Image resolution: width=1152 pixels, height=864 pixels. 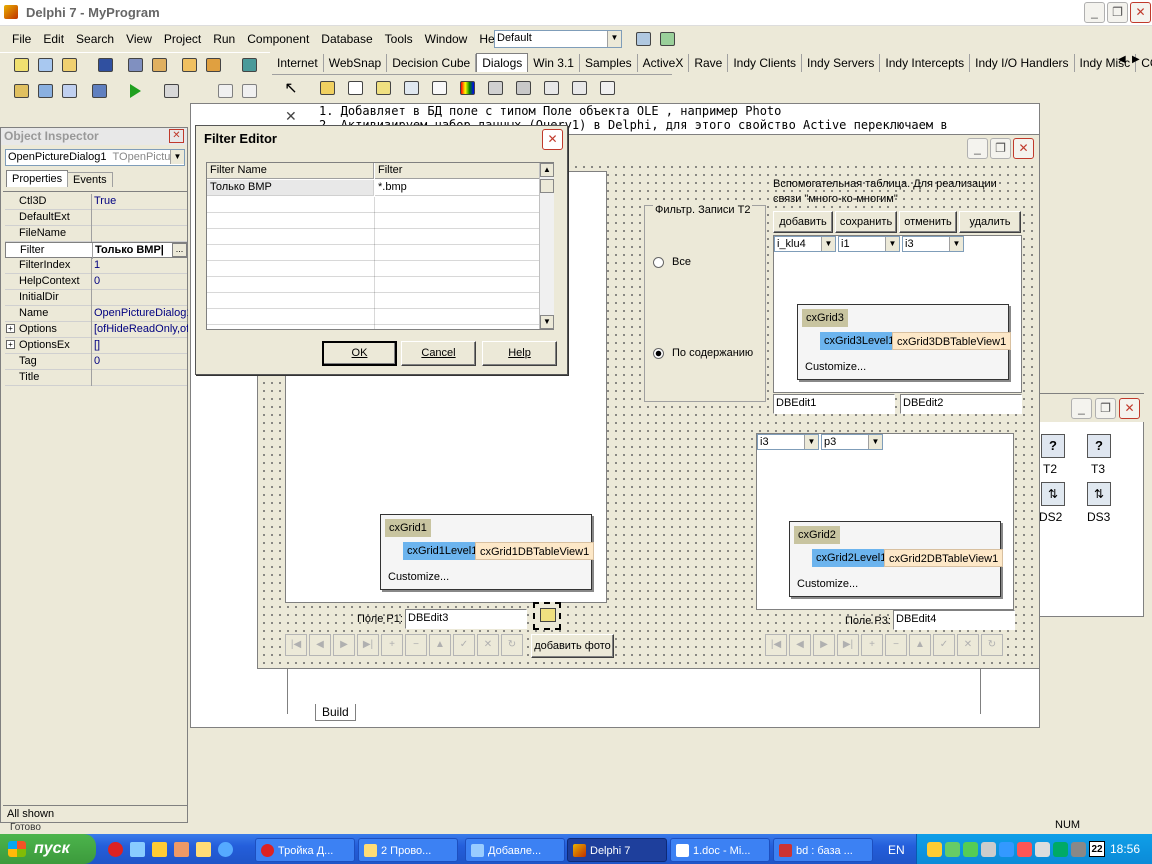 I want to click on color-dialog-icon, so click(x=467, y=88).